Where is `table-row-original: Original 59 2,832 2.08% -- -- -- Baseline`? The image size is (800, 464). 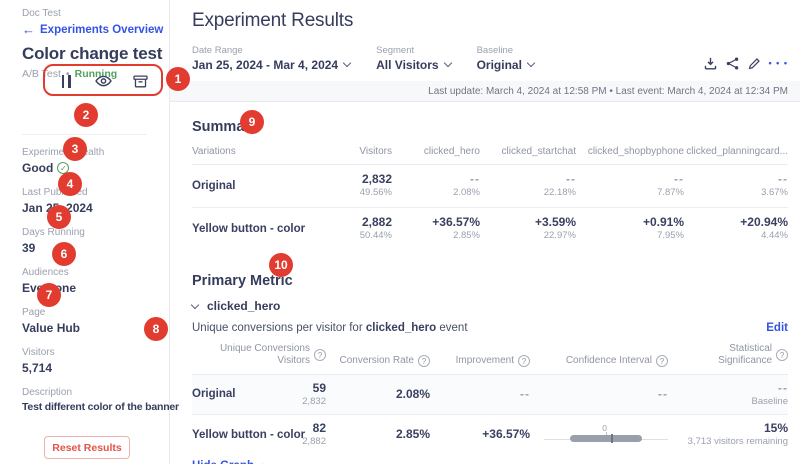 table-row-original: Original 59 2,832 2.08% -- -- -- Baseline is located at coordinates (490, 395).